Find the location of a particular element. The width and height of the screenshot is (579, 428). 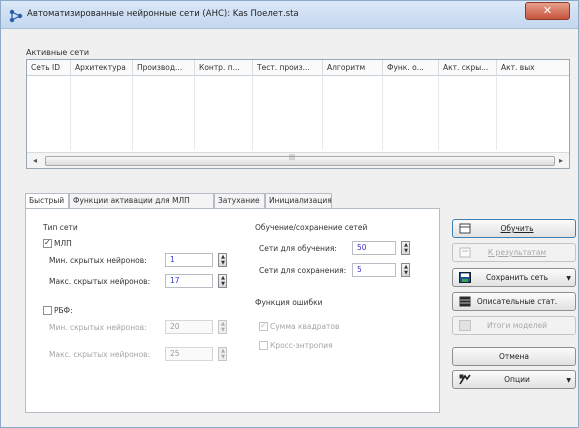

mlp-checkbox is located at coordinates (47, 243).